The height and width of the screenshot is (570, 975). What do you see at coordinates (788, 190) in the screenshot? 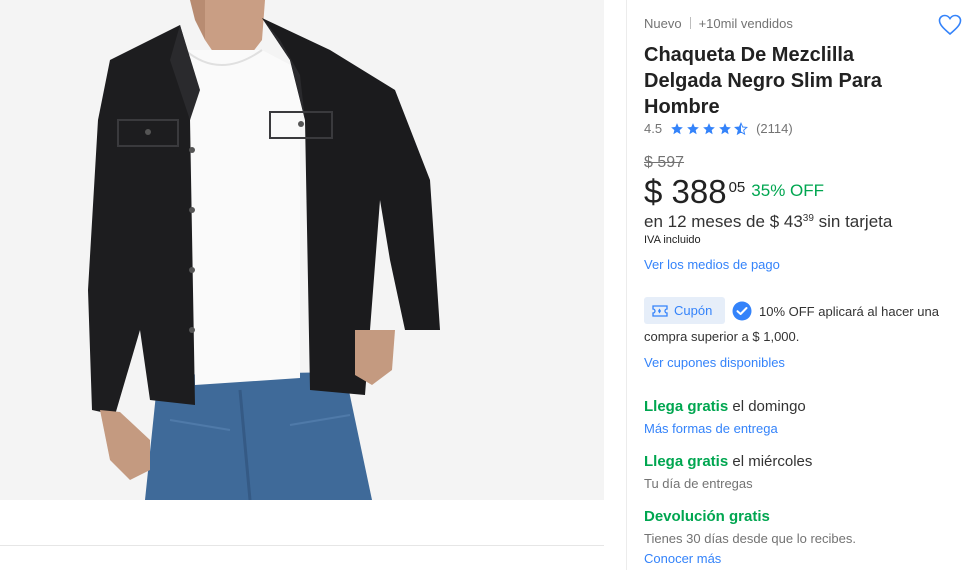
I see `discount-badge: 35% OFF` at bounding box center [788, 190].